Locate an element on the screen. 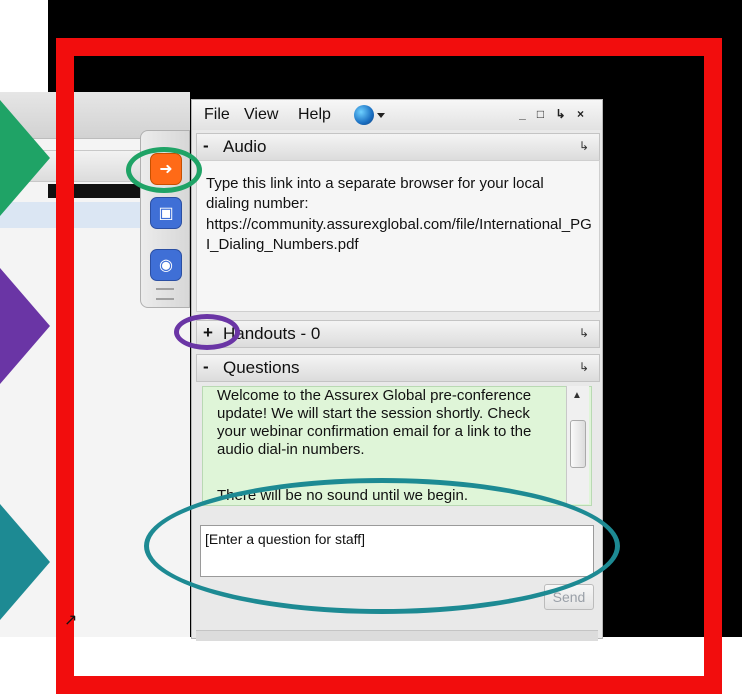 The width and height of the screenshot is (742, 694). section-title: Audio is located at coordinates (245, 146).